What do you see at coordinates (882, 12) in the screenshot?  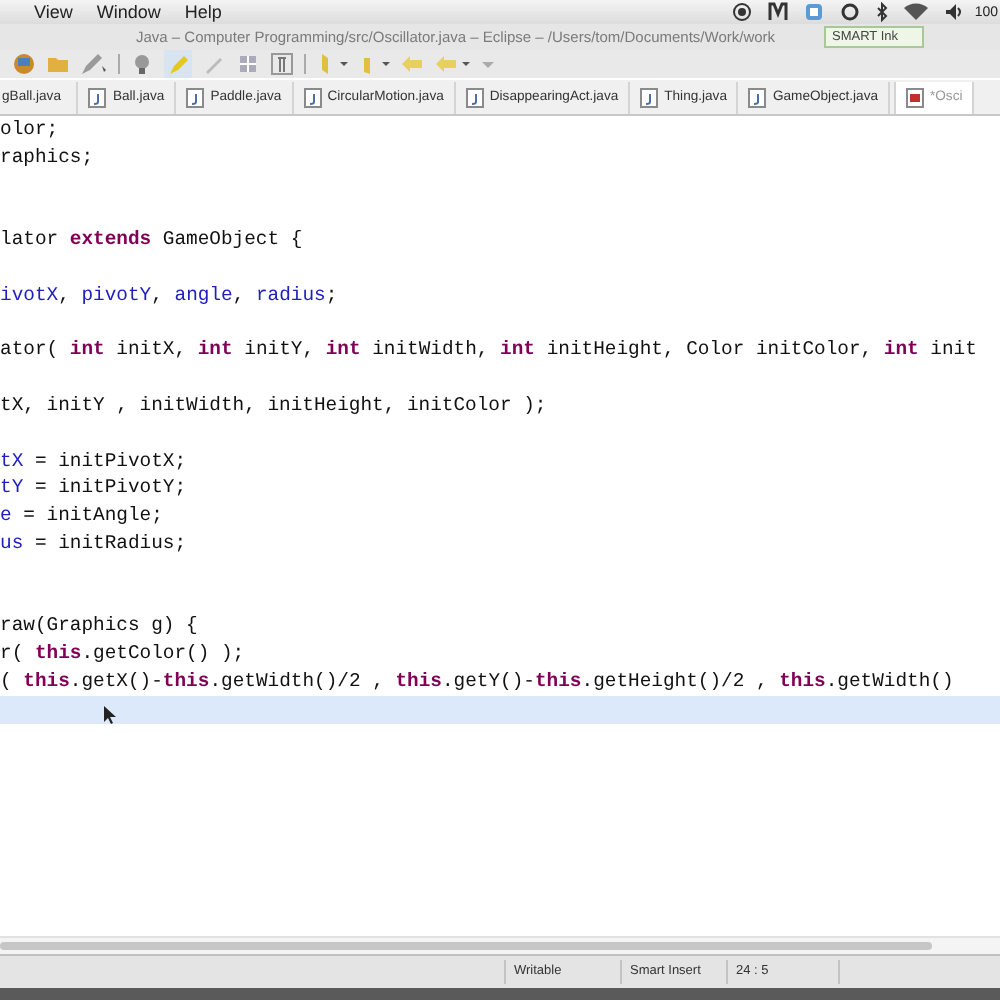 I see `bluetooth-icon` at bounding box center [882, 12].